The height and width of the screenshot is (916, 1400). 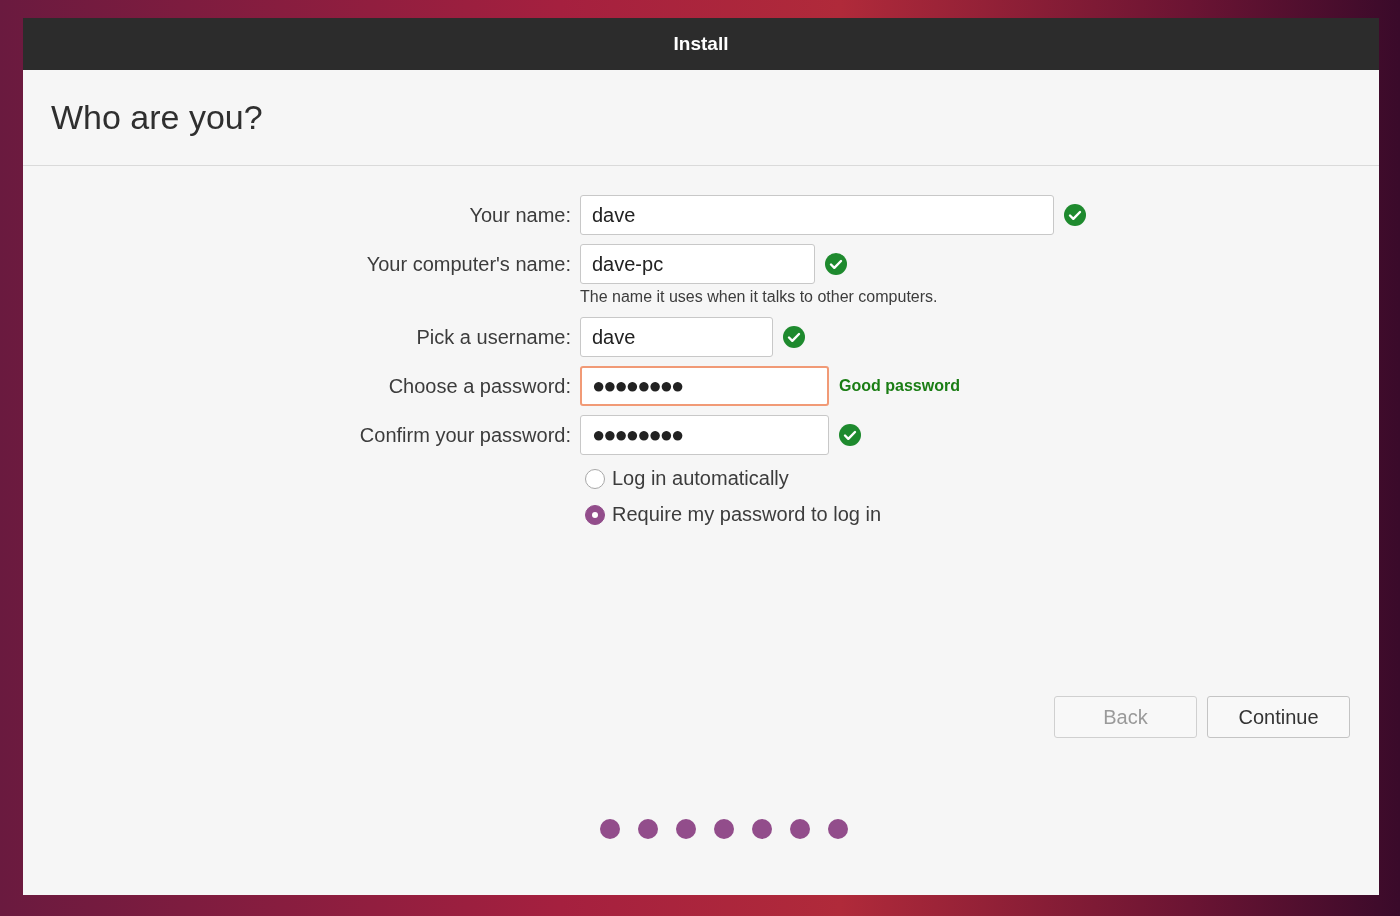 What do you see at coordinates (759, 297) in the screenshot?
I see `field-hint: The name it uses when it talks to other computers.` at bounding box center [759, 297].